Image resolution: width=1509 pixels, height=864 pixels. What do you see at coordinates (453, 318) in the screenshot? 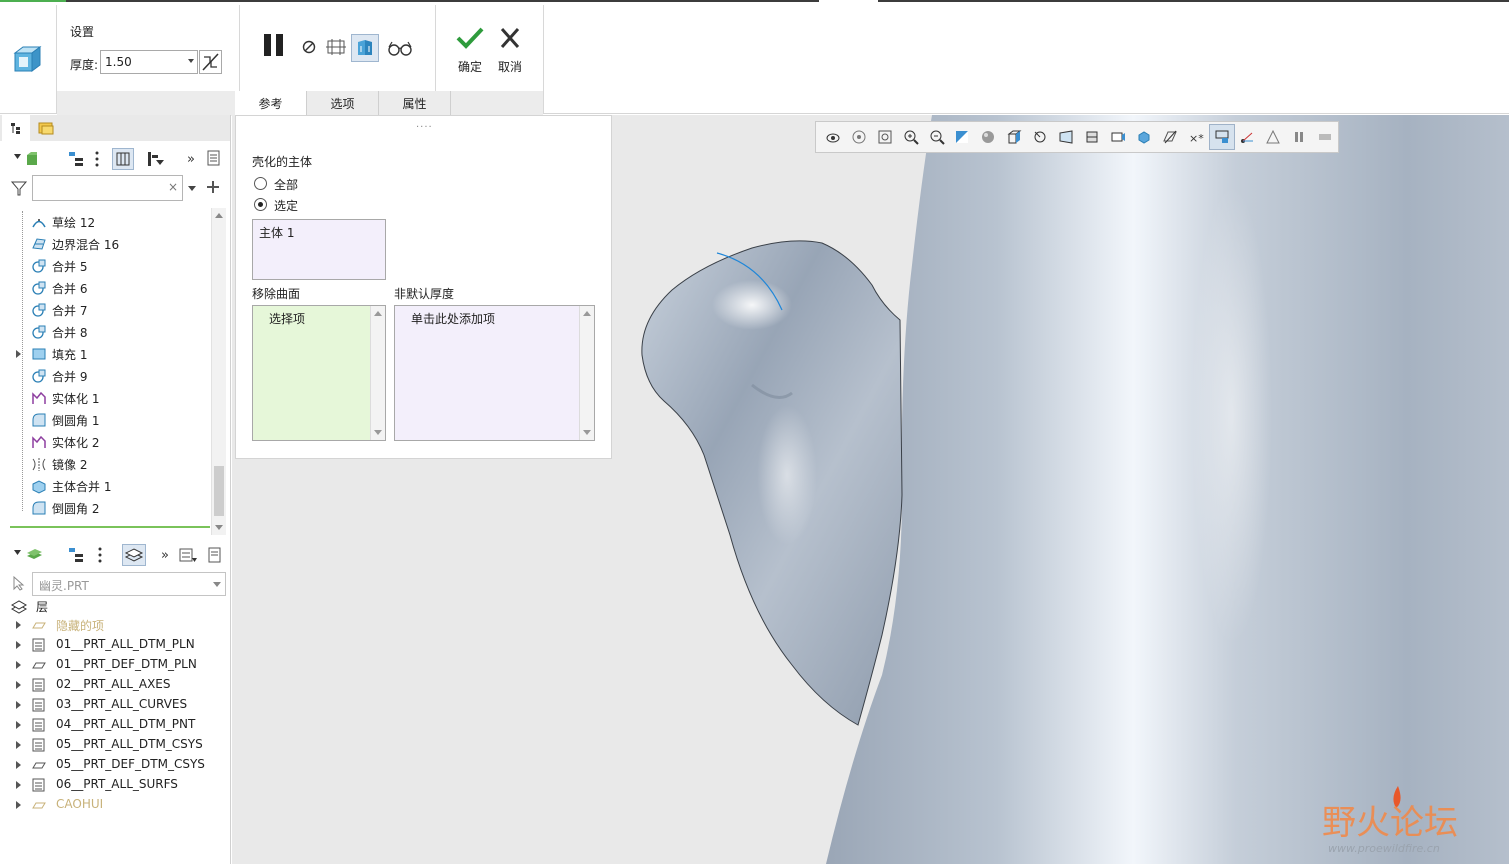
I see `non-default-thickness-placeholder: 单击此处添加项` at bounding box center [453, 318].